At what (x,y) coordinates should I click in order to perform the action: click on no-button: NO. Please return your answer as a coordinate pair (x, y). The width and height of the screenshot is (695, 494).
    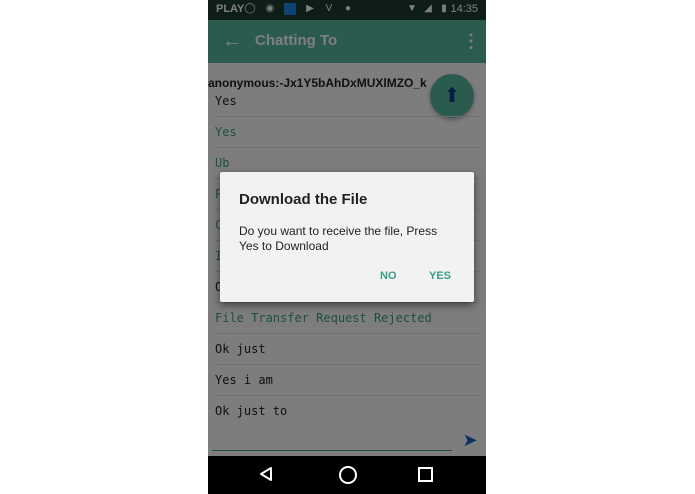
    Looking at the image, I should click on (388, 276).